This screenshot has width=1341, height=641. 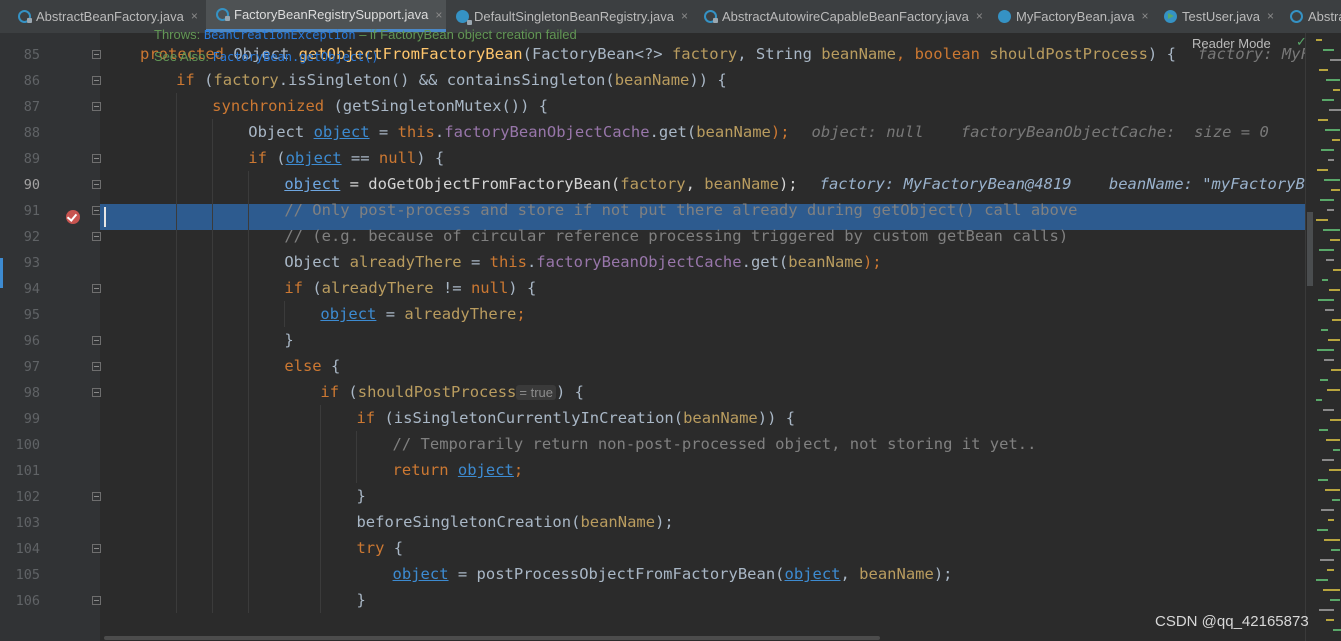 I want to click on tab-abstra: Abstra, so click(x=1312, y=16).